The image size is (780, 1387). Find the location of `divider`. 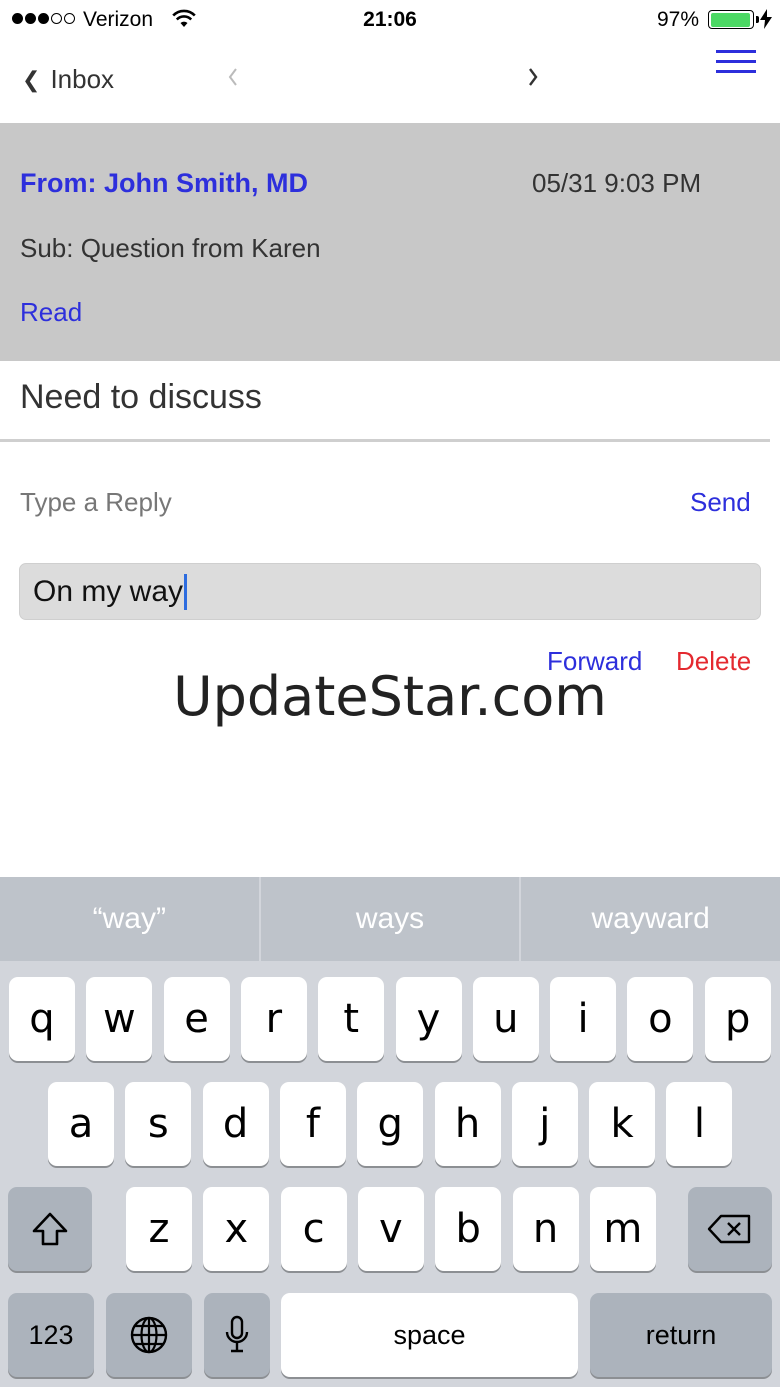

divider is located at coordinates (385, 440).